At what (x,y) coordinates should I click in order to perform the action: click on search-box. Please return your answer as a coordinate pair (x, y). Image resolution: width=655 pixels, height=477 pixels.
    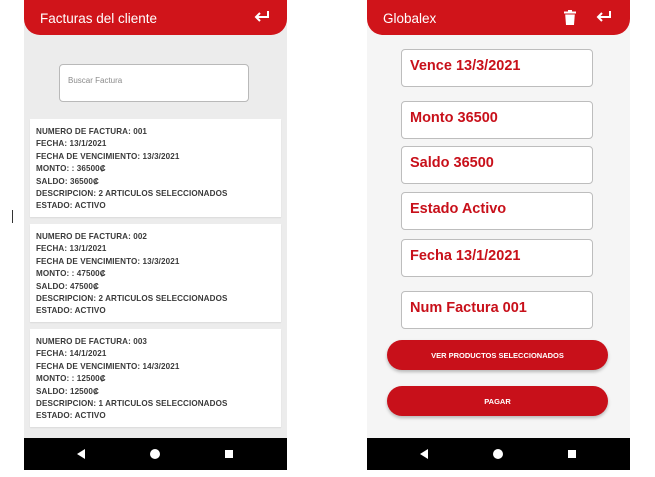
    Looking at the image, I should click on (154, 83).